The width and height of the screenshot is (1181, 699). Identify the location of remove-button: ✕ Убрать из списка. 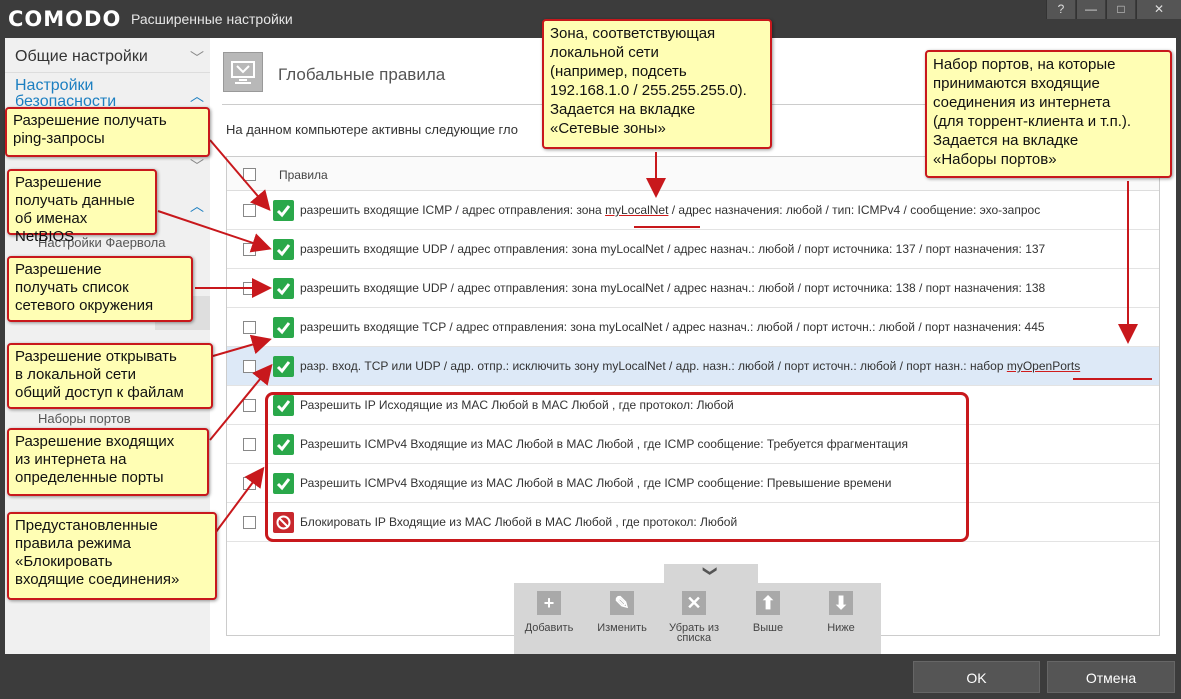
(694, 613).